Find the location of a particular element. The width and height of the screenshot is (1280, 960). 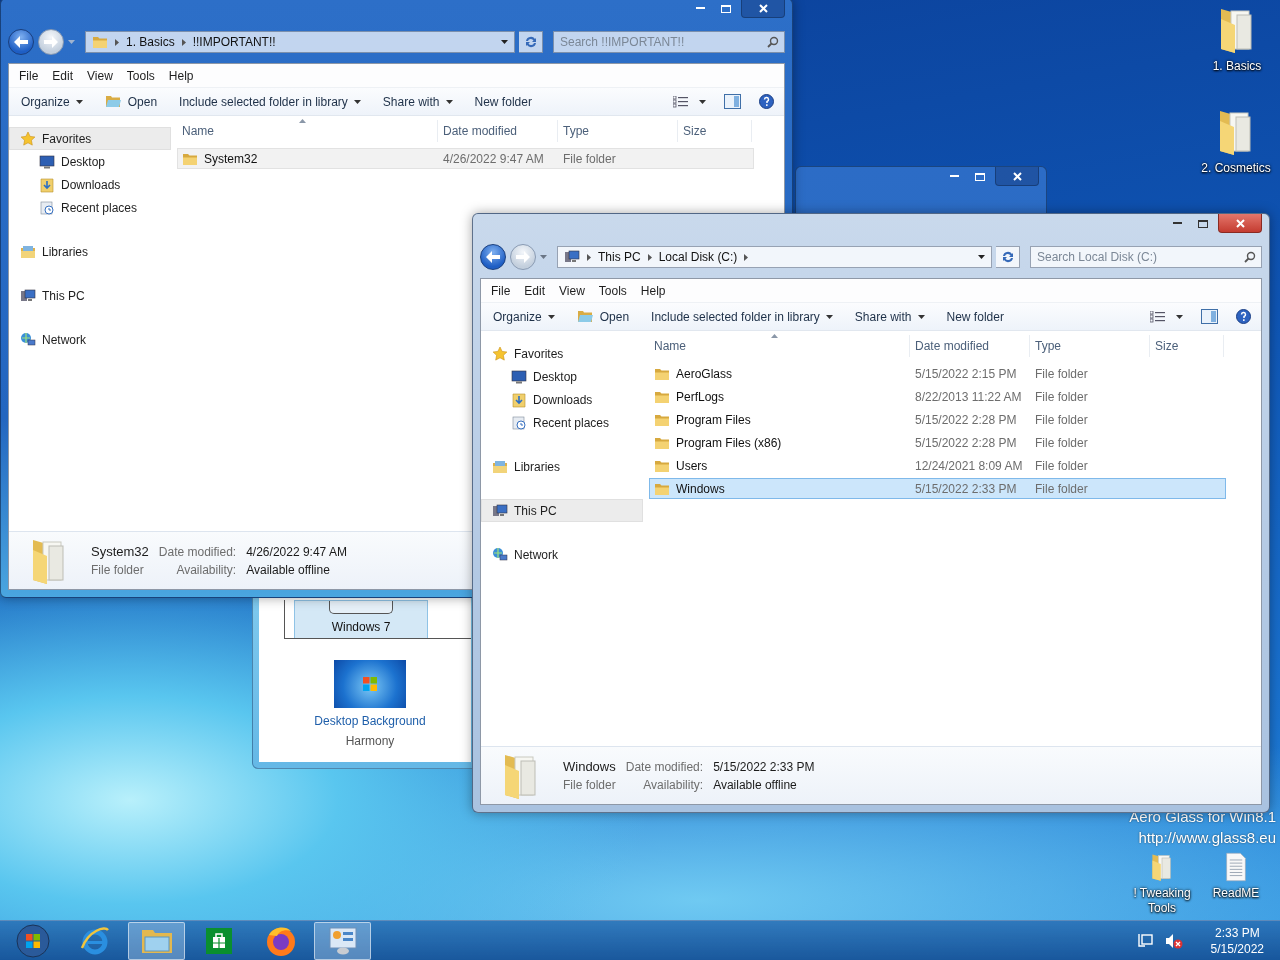

network-icon is located at coordinates (500, 554).